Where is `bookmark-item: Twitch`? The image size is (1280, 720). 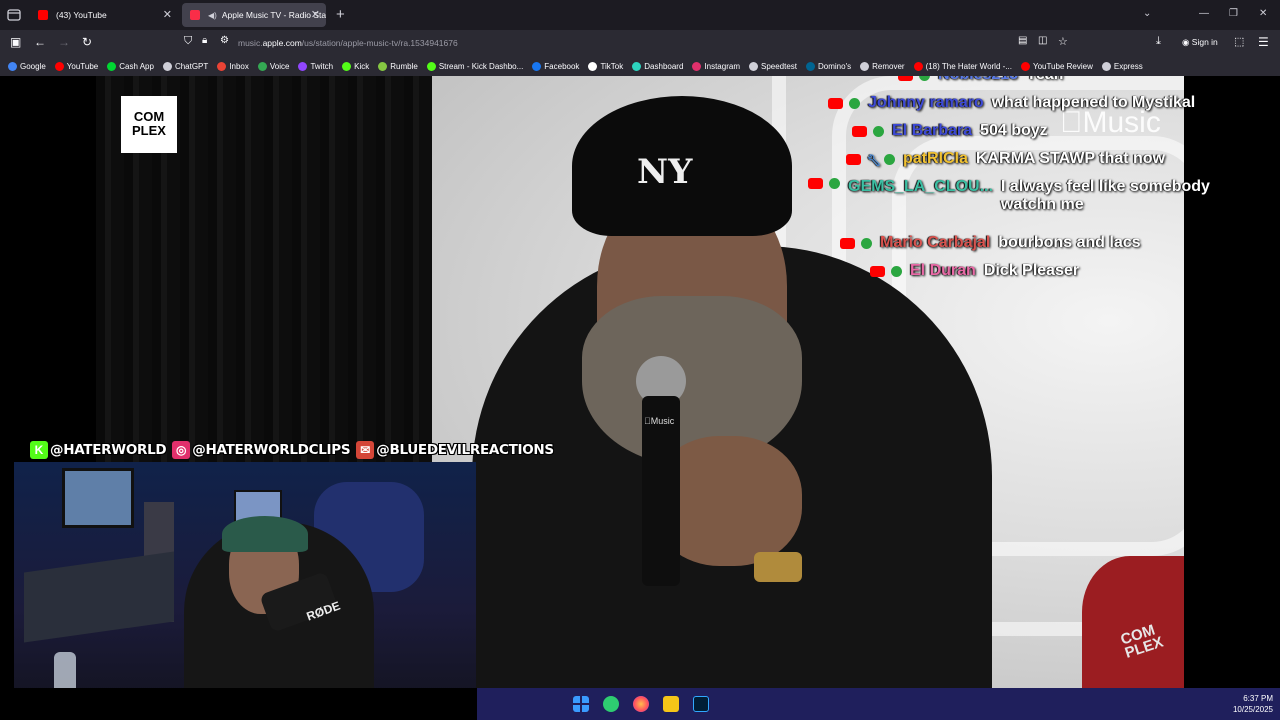 bookmark-item: Twitch is located at coordinates (316, 66).